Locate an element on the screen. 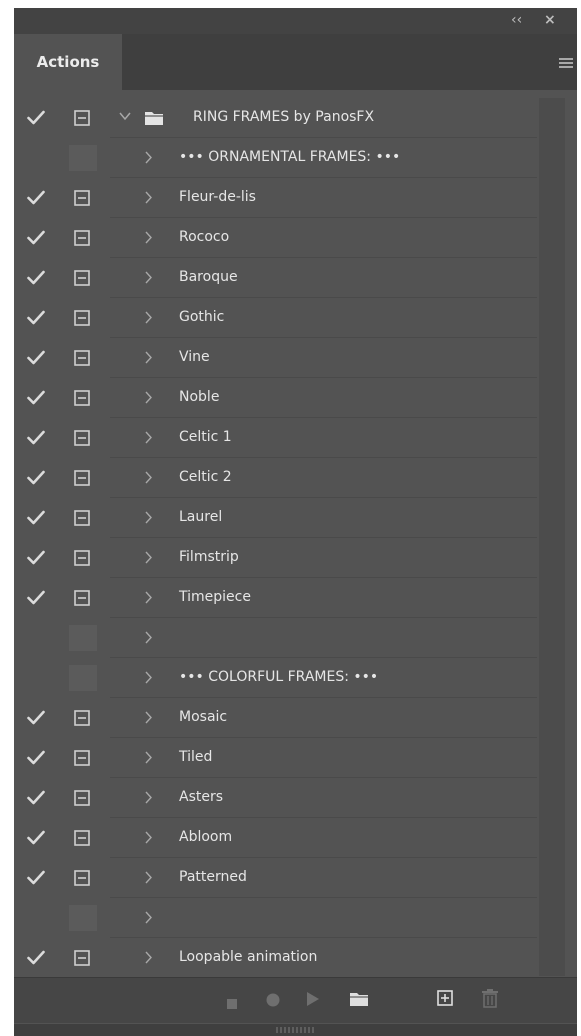 The height and width of the screenshot is (1036, 581). action-row: Filmstrip is located at coordinates (275, 558).